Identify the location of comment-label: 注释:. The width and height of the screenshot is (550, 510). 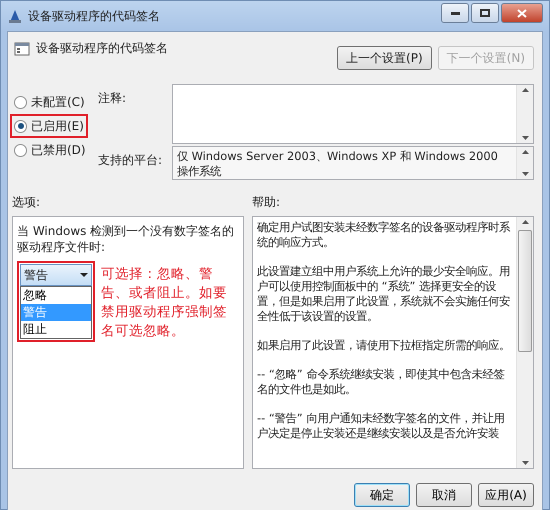
(113, 98).